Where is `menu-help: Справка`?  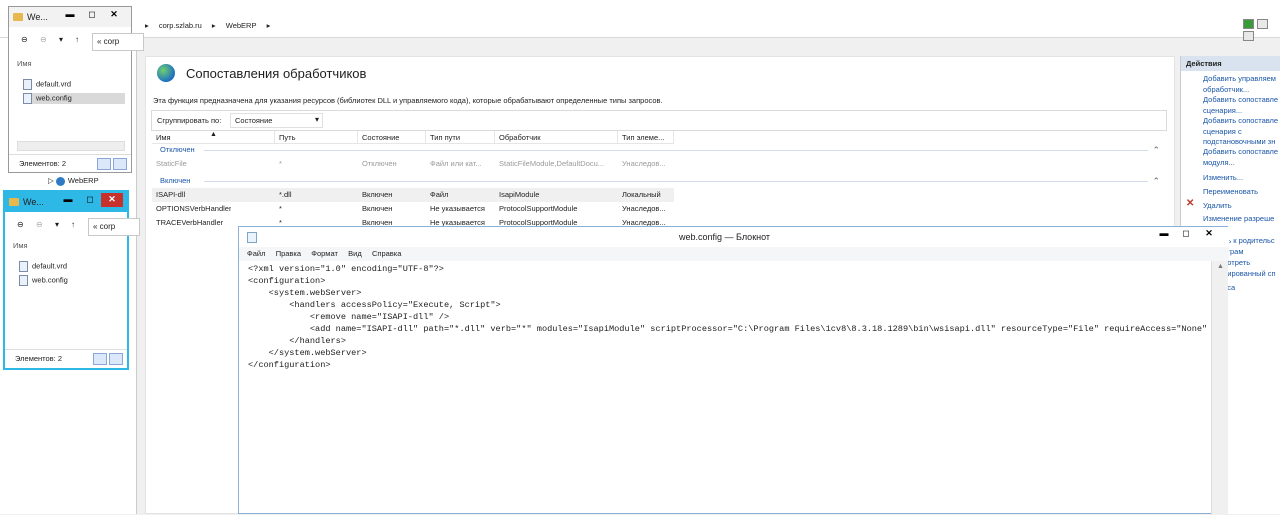
menu-help: Справка is located at coordinates (386, 253).